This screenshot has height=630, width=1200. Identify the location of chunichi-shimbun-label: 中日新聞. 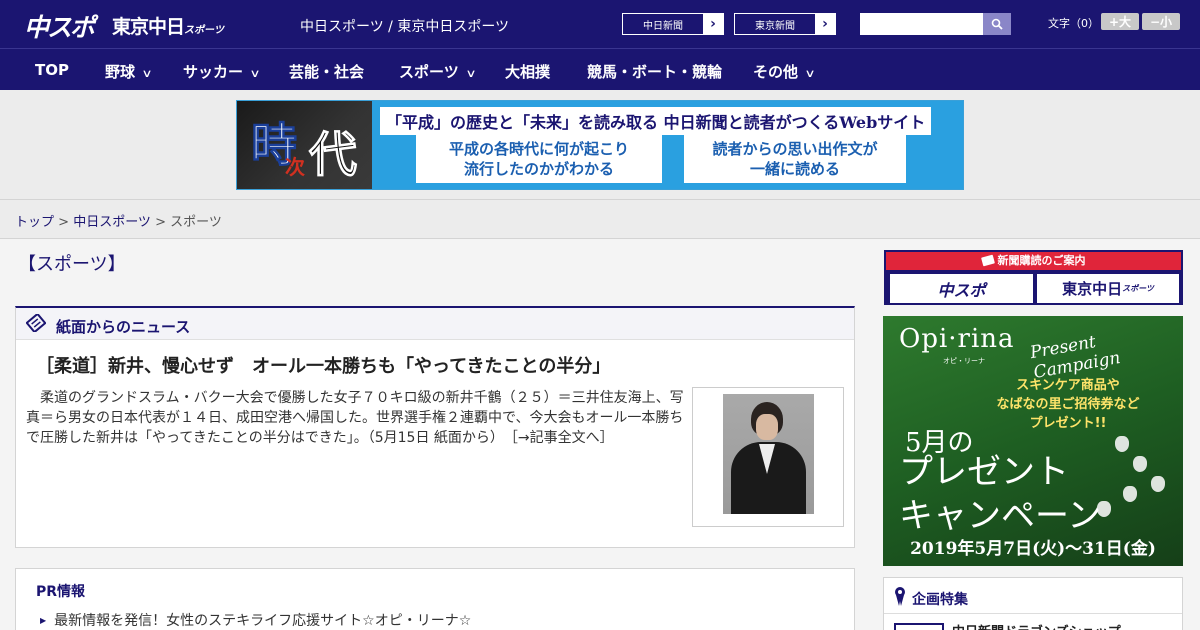
(663, 26).